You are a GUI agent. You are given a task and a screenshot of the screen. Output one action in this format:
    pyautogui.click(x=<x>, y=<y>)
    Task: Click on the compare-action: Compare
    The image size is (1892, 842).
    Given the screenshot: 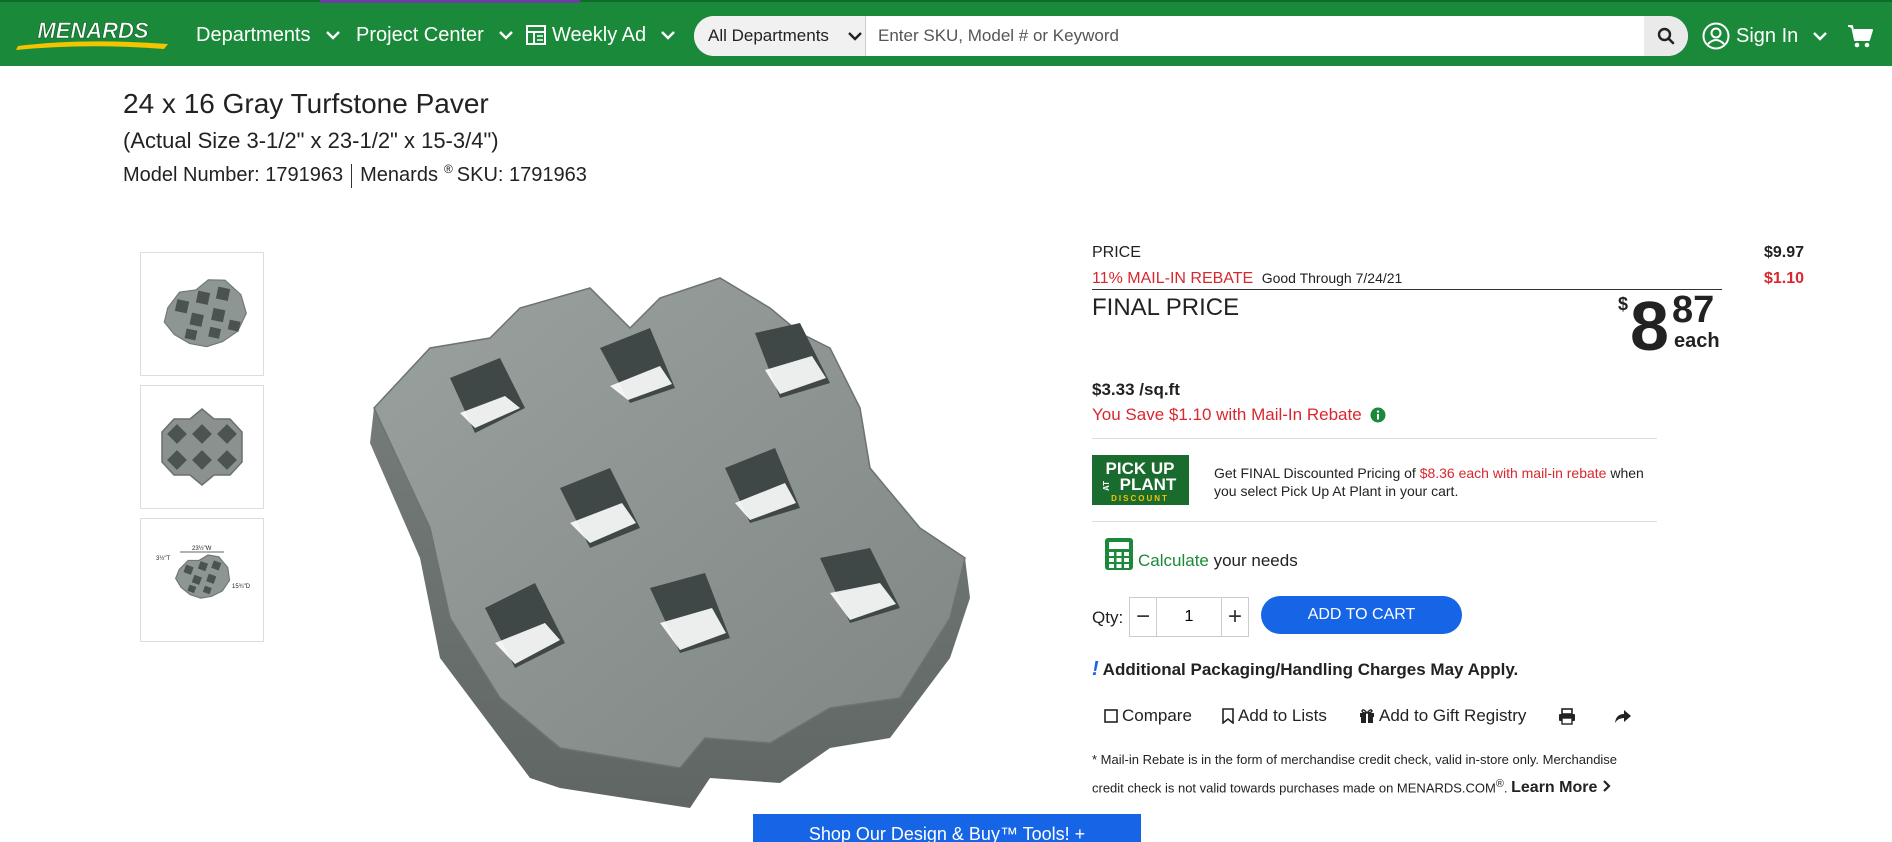 What is the action you would take?
    pyautogui.click(x=1148, y=716)
    